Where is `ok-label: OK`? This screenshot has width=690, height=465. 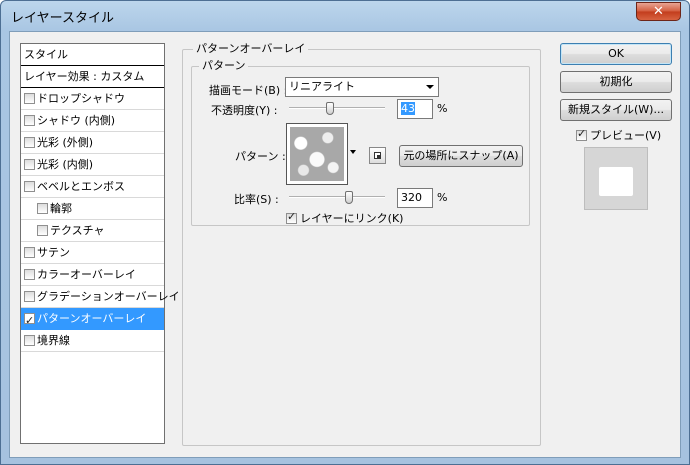 ok-label: OK is located at coordinates (616, 53).